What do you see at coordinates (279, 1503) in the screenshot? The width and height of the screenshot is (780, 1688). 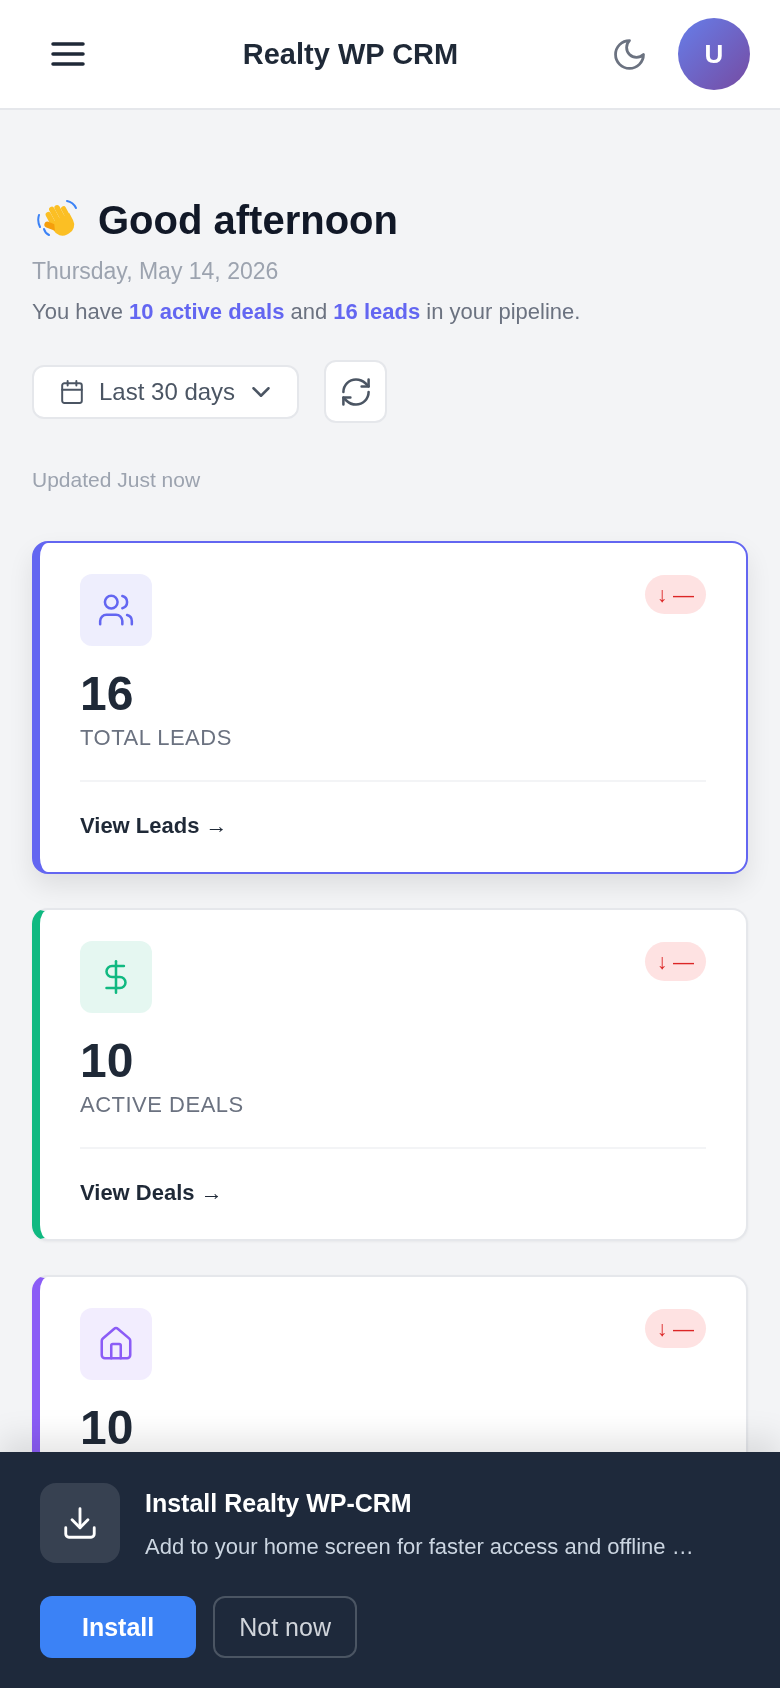 I see `install-title: Install Realty WP-CRM` at bounding box center [279, 1503].